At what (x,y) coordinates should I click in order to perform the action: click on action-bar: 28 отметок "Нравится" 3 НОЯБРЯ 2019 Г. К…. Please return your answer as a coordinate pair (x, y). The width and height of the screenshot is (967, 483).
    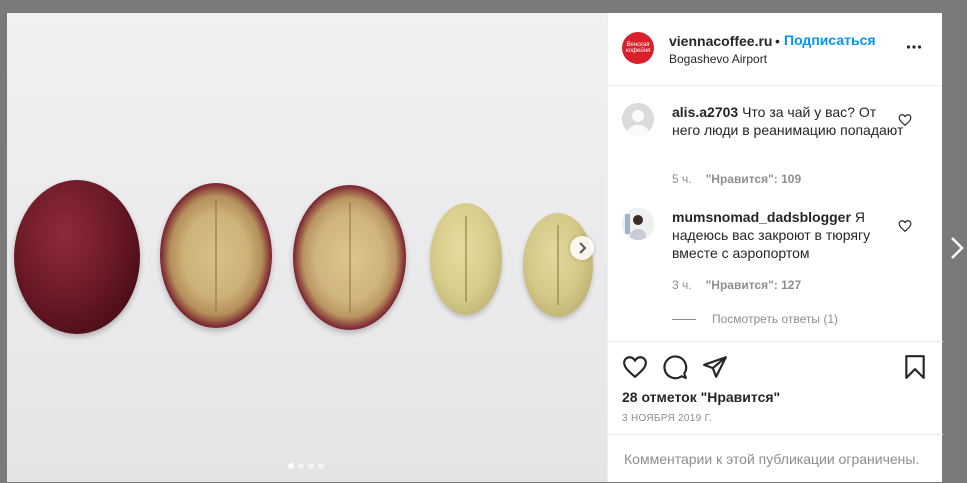
    Looking at the image, I should click on (775, 411).